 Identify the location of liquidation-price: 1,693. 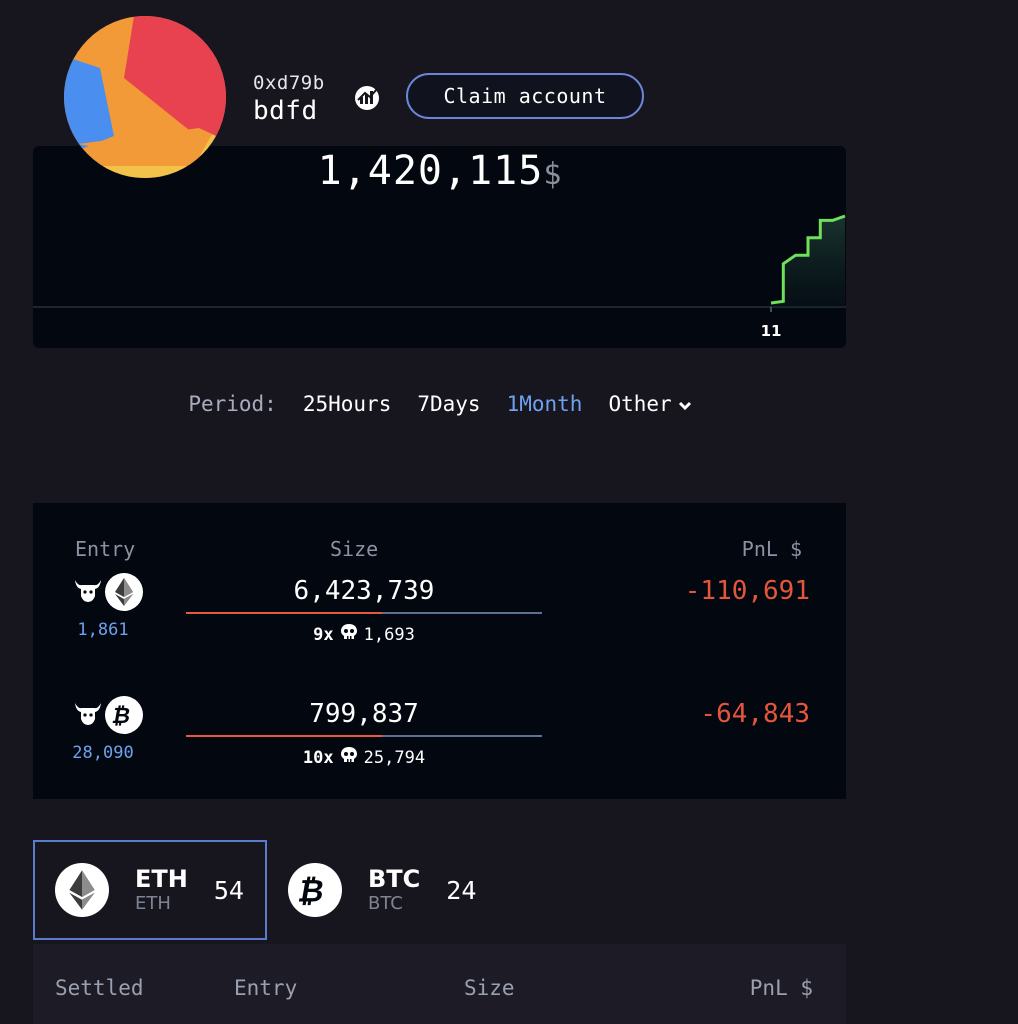
(389, 634).